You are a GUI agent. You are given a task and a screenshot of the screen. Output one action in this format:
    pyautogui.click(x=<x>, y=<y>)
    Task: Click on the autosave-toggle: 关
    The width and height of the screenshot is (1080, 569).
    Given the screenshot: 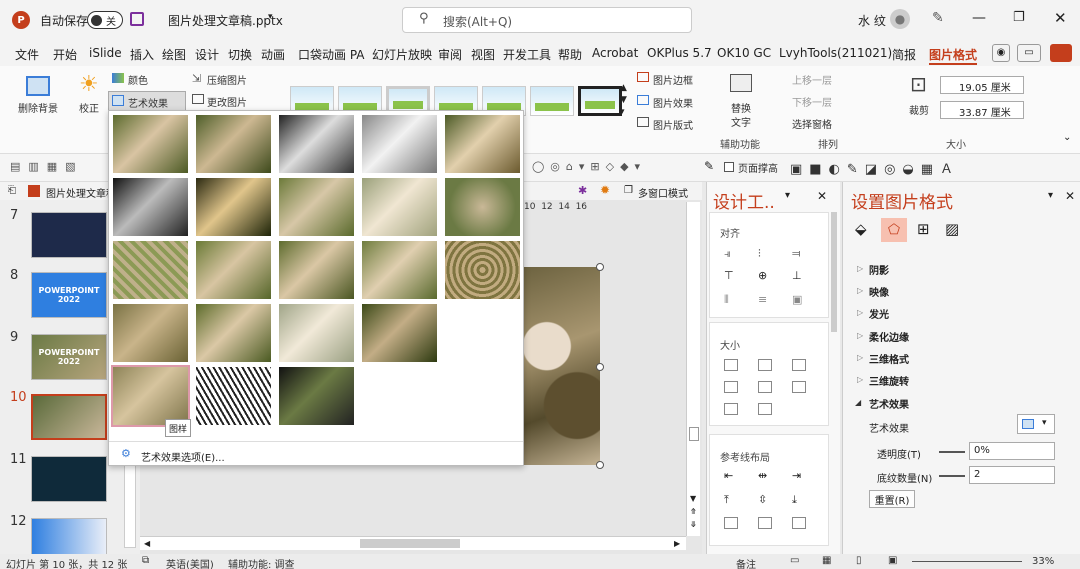 What is the action you would take?
    pyautogui.click(x=105, y=20)
    